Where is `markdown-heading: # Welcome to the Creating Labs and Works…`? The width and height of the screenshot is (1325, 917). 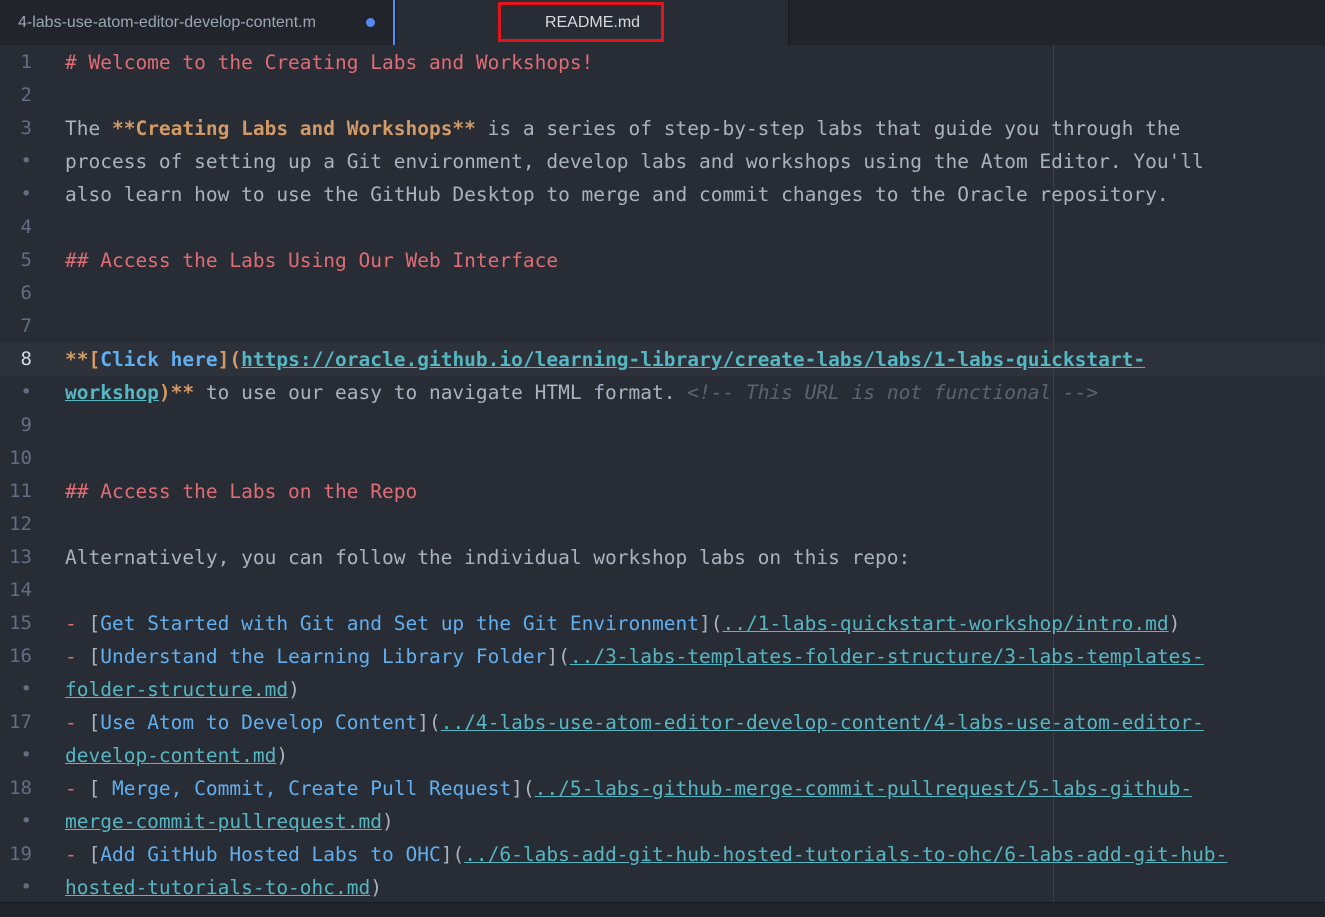
markdown-heading: # Welcome to the Creating Labs and Works… is located at coordinates (329, 62).